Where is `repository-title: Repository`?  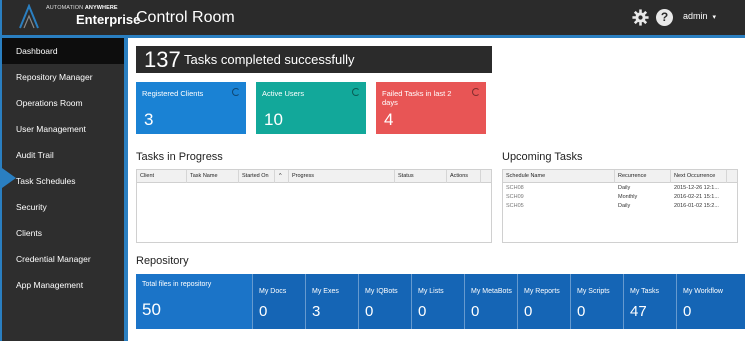 repository-title: Repository is located at coordinates (162, 261).